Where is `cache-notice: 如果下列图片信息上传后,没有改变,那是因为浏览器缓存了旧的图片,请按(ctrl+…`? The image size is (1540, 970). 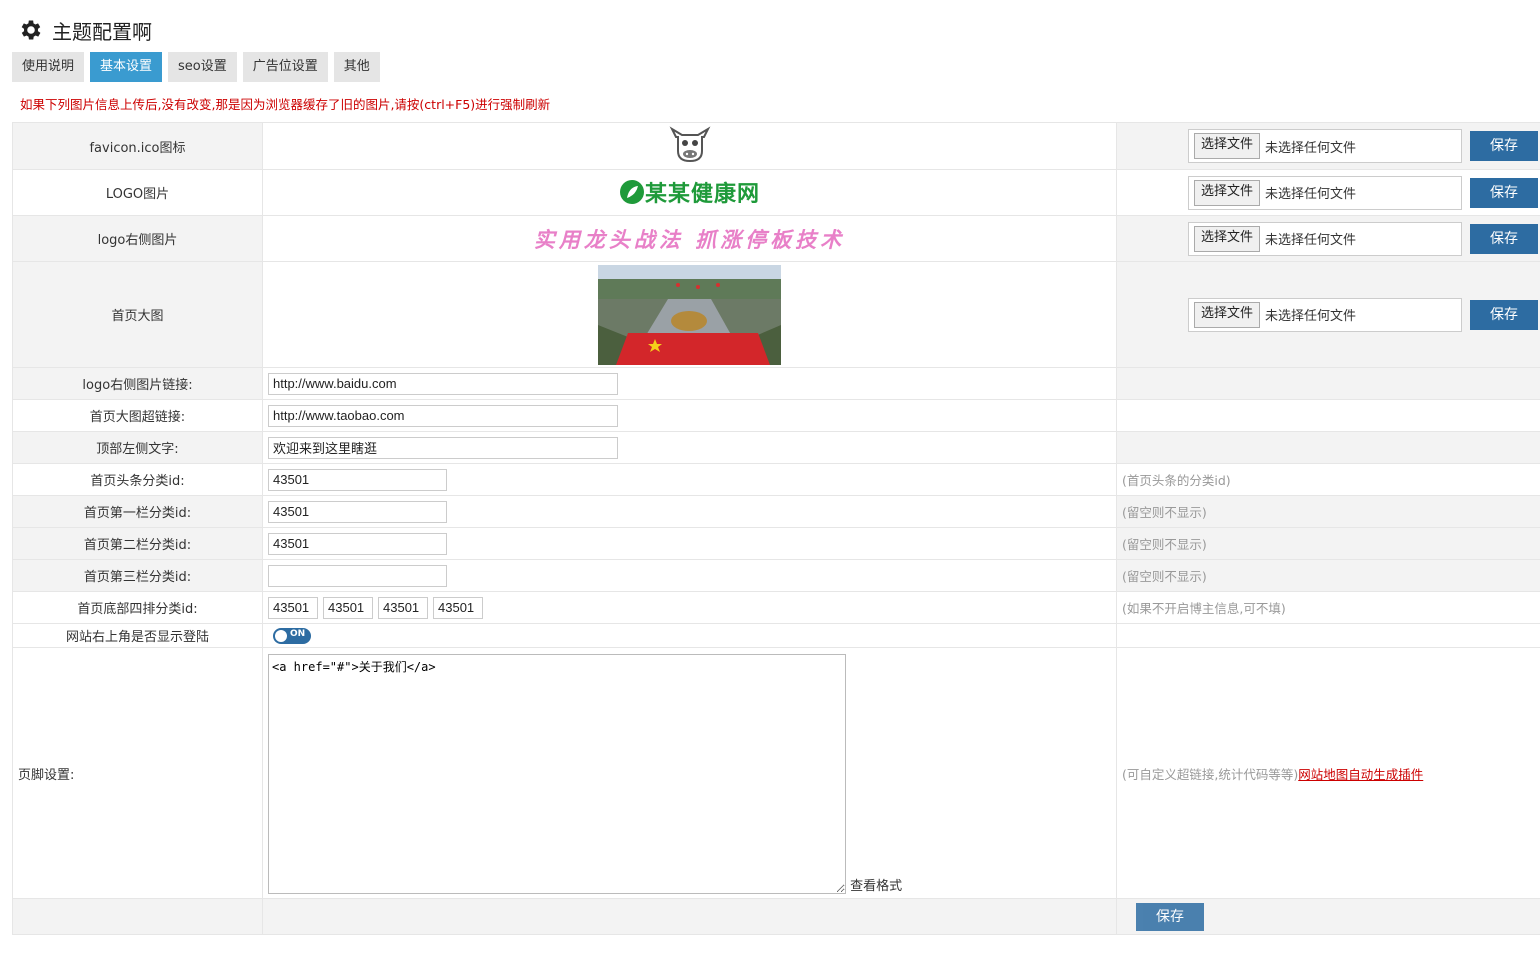 cache-notice: 如果下列图片信息上传后,没有改变,那是因为浏览器缓存了旧的图片,请按(ctrl+… is located at coordinates (285, 104).